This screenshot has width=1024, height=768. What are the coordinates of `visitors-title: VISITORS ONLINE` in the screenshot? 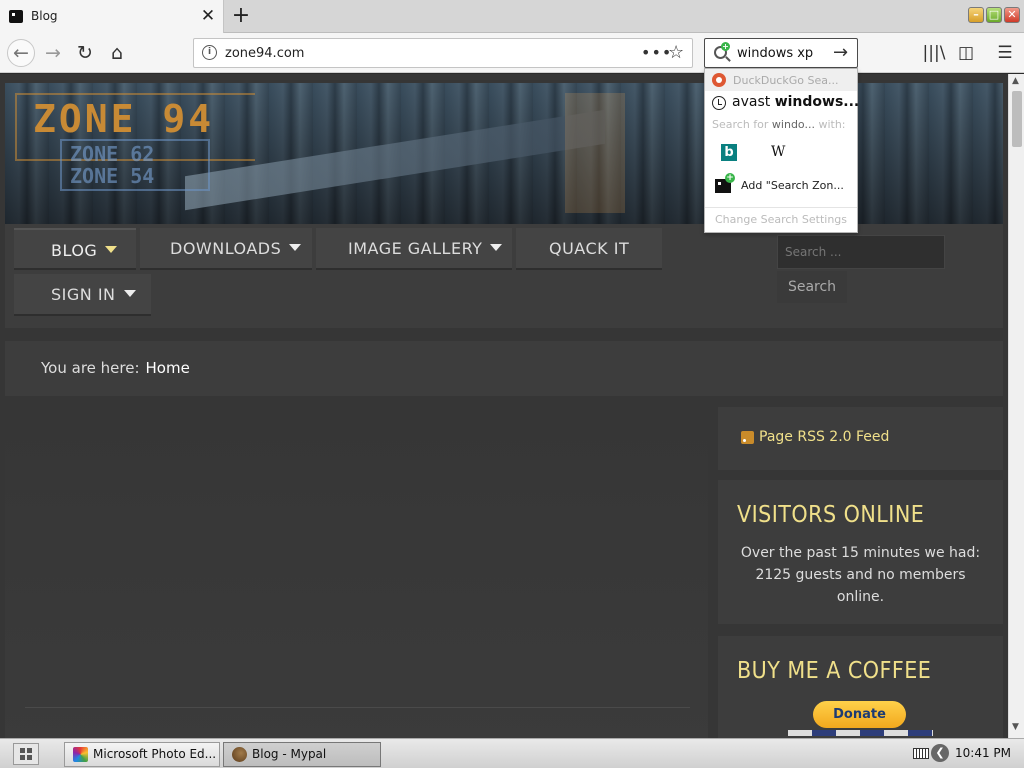 It's located at (831, 515).